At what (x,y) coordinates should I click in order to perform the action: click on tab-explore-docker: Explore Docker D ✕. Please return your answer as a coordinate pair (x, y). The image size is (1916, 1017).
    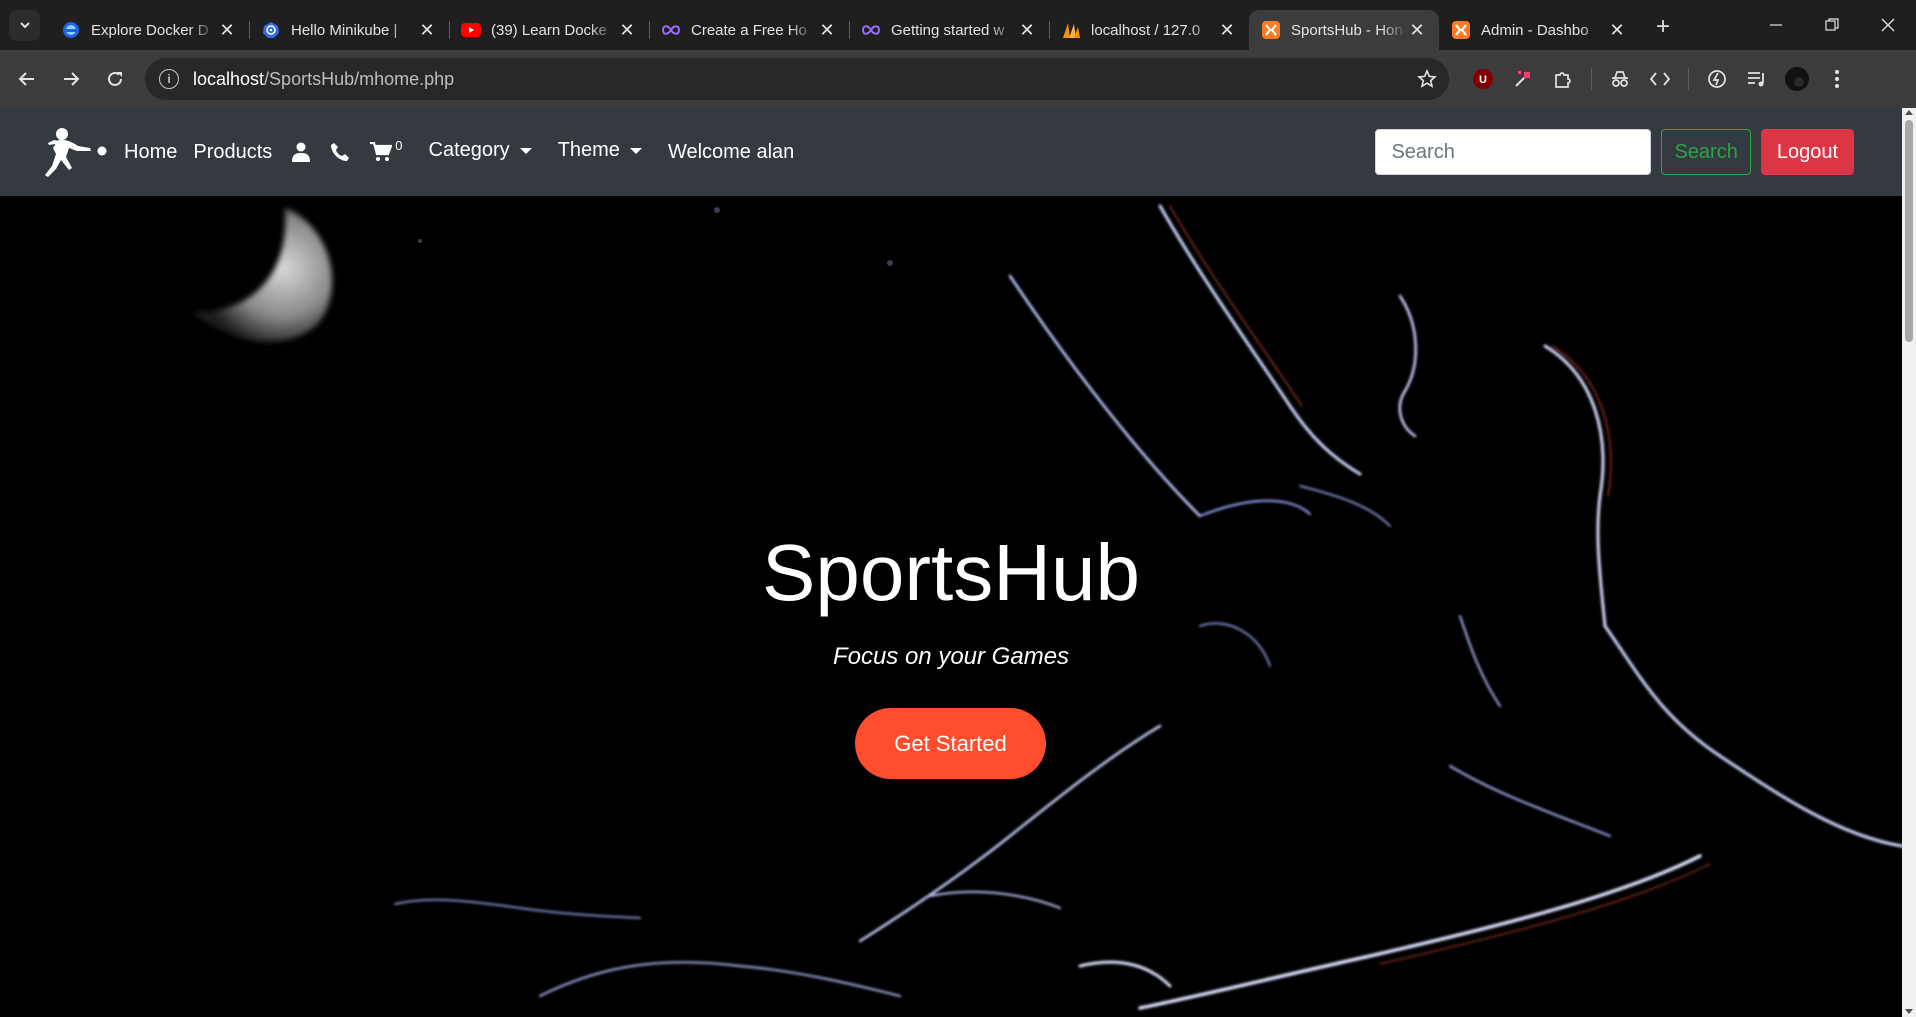
    Looking at the image, I should click on (149, 30).